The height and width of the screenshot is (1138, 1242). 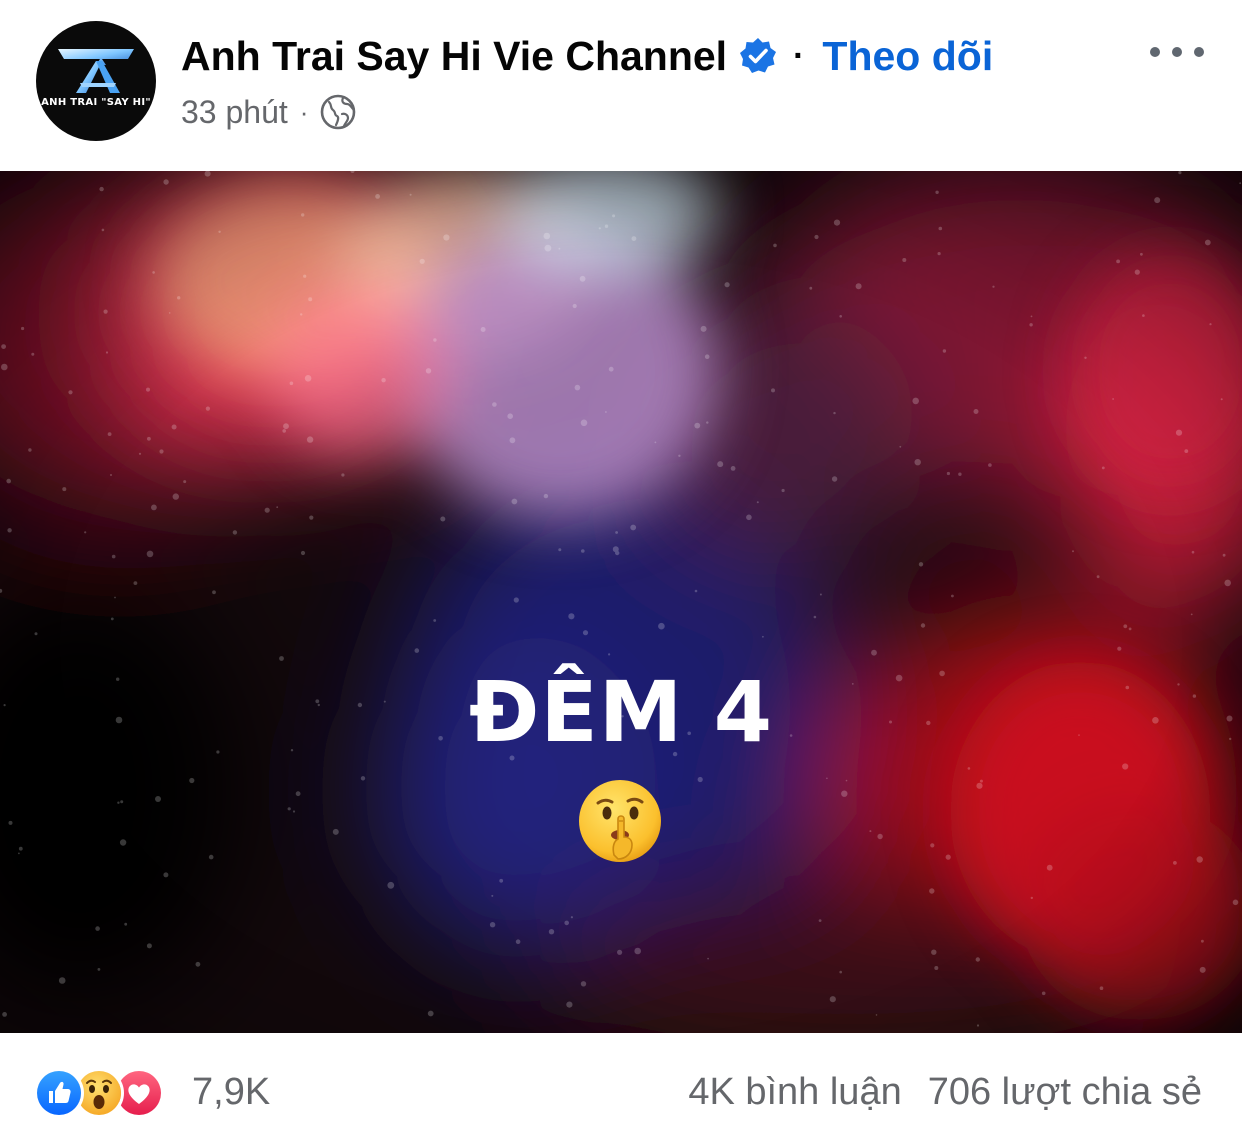 What do you see at coordinates (621, 1085) in the screenshot?
I see `post-footer: 7,9K 4K bình luận 706 lượt chia sẻ` at bounding box center [621, 1085].